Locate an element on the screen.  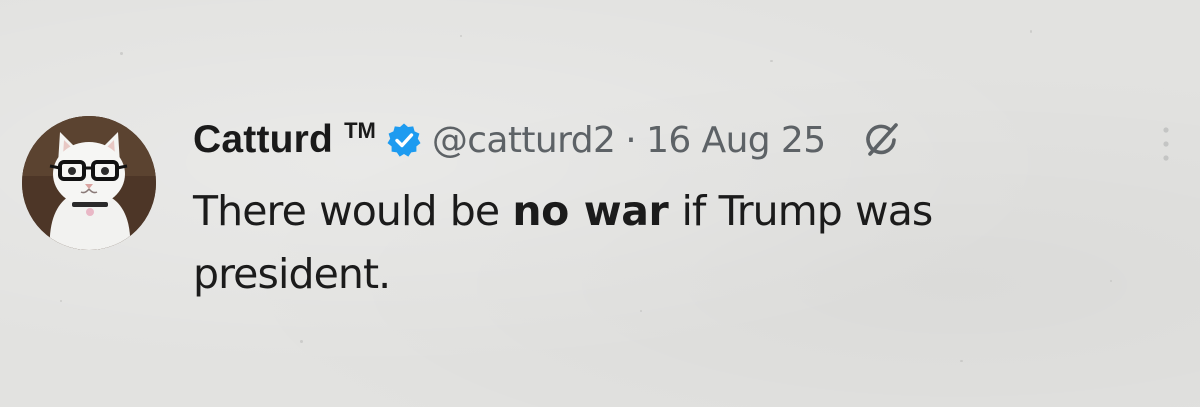
tweet-text-part: There would be is located at coordinates (353, 211).